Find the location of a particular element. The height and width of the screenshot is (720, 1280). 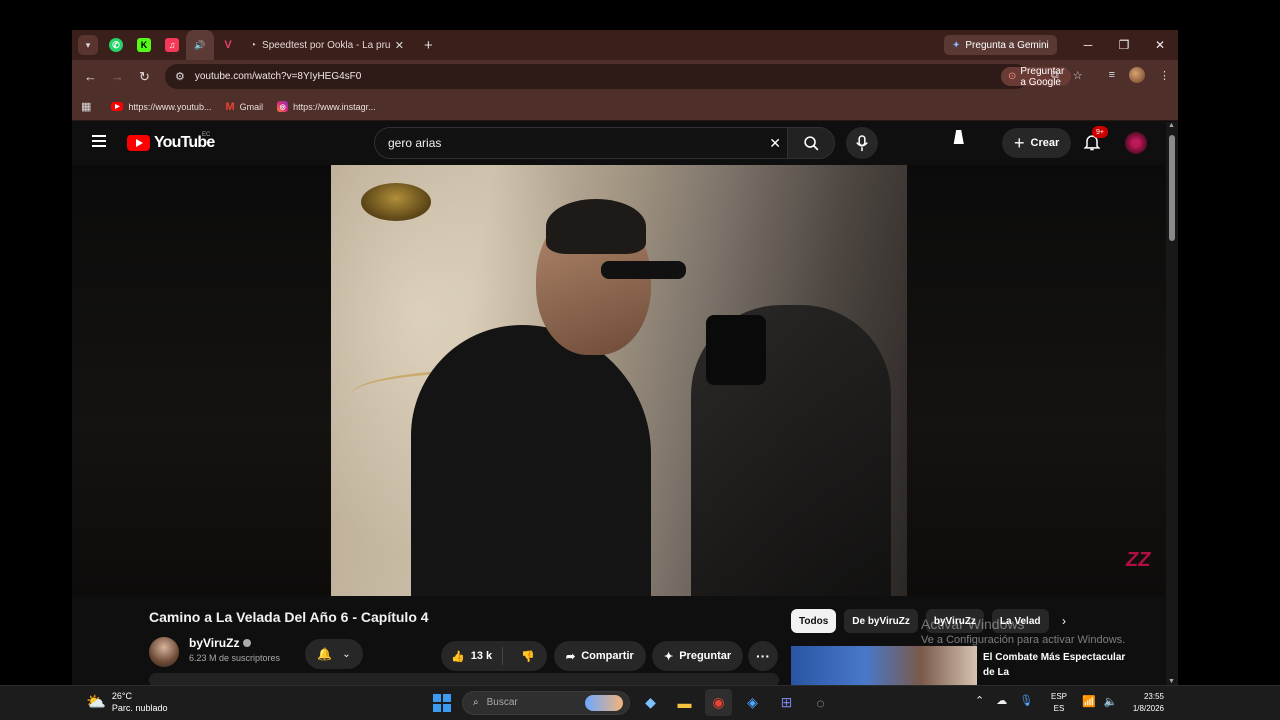

quick-settings: 📶 🔈 is located at coordinates (1099, 701).